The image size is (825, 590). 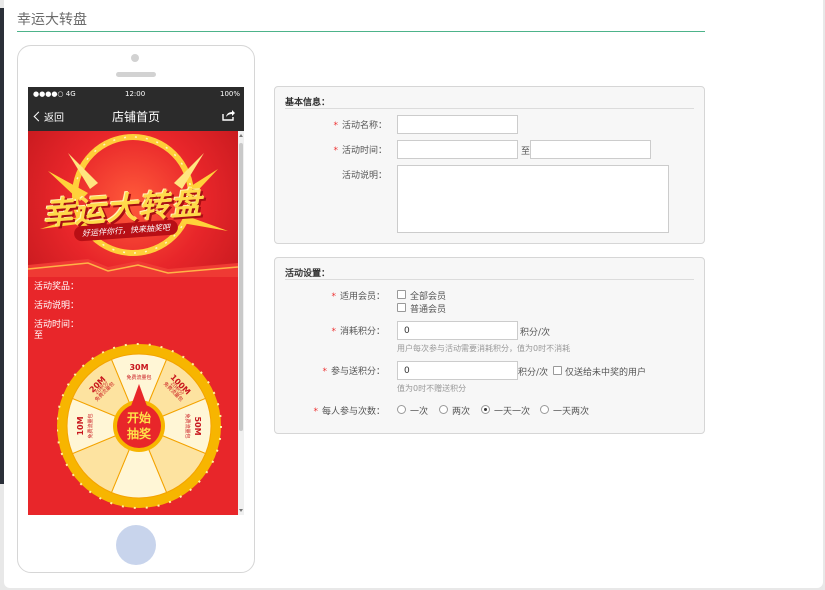 What do you see at coordinates (457, 330) in the screenshot?
I see `cost-points-input` at bounding box center [457, 330].